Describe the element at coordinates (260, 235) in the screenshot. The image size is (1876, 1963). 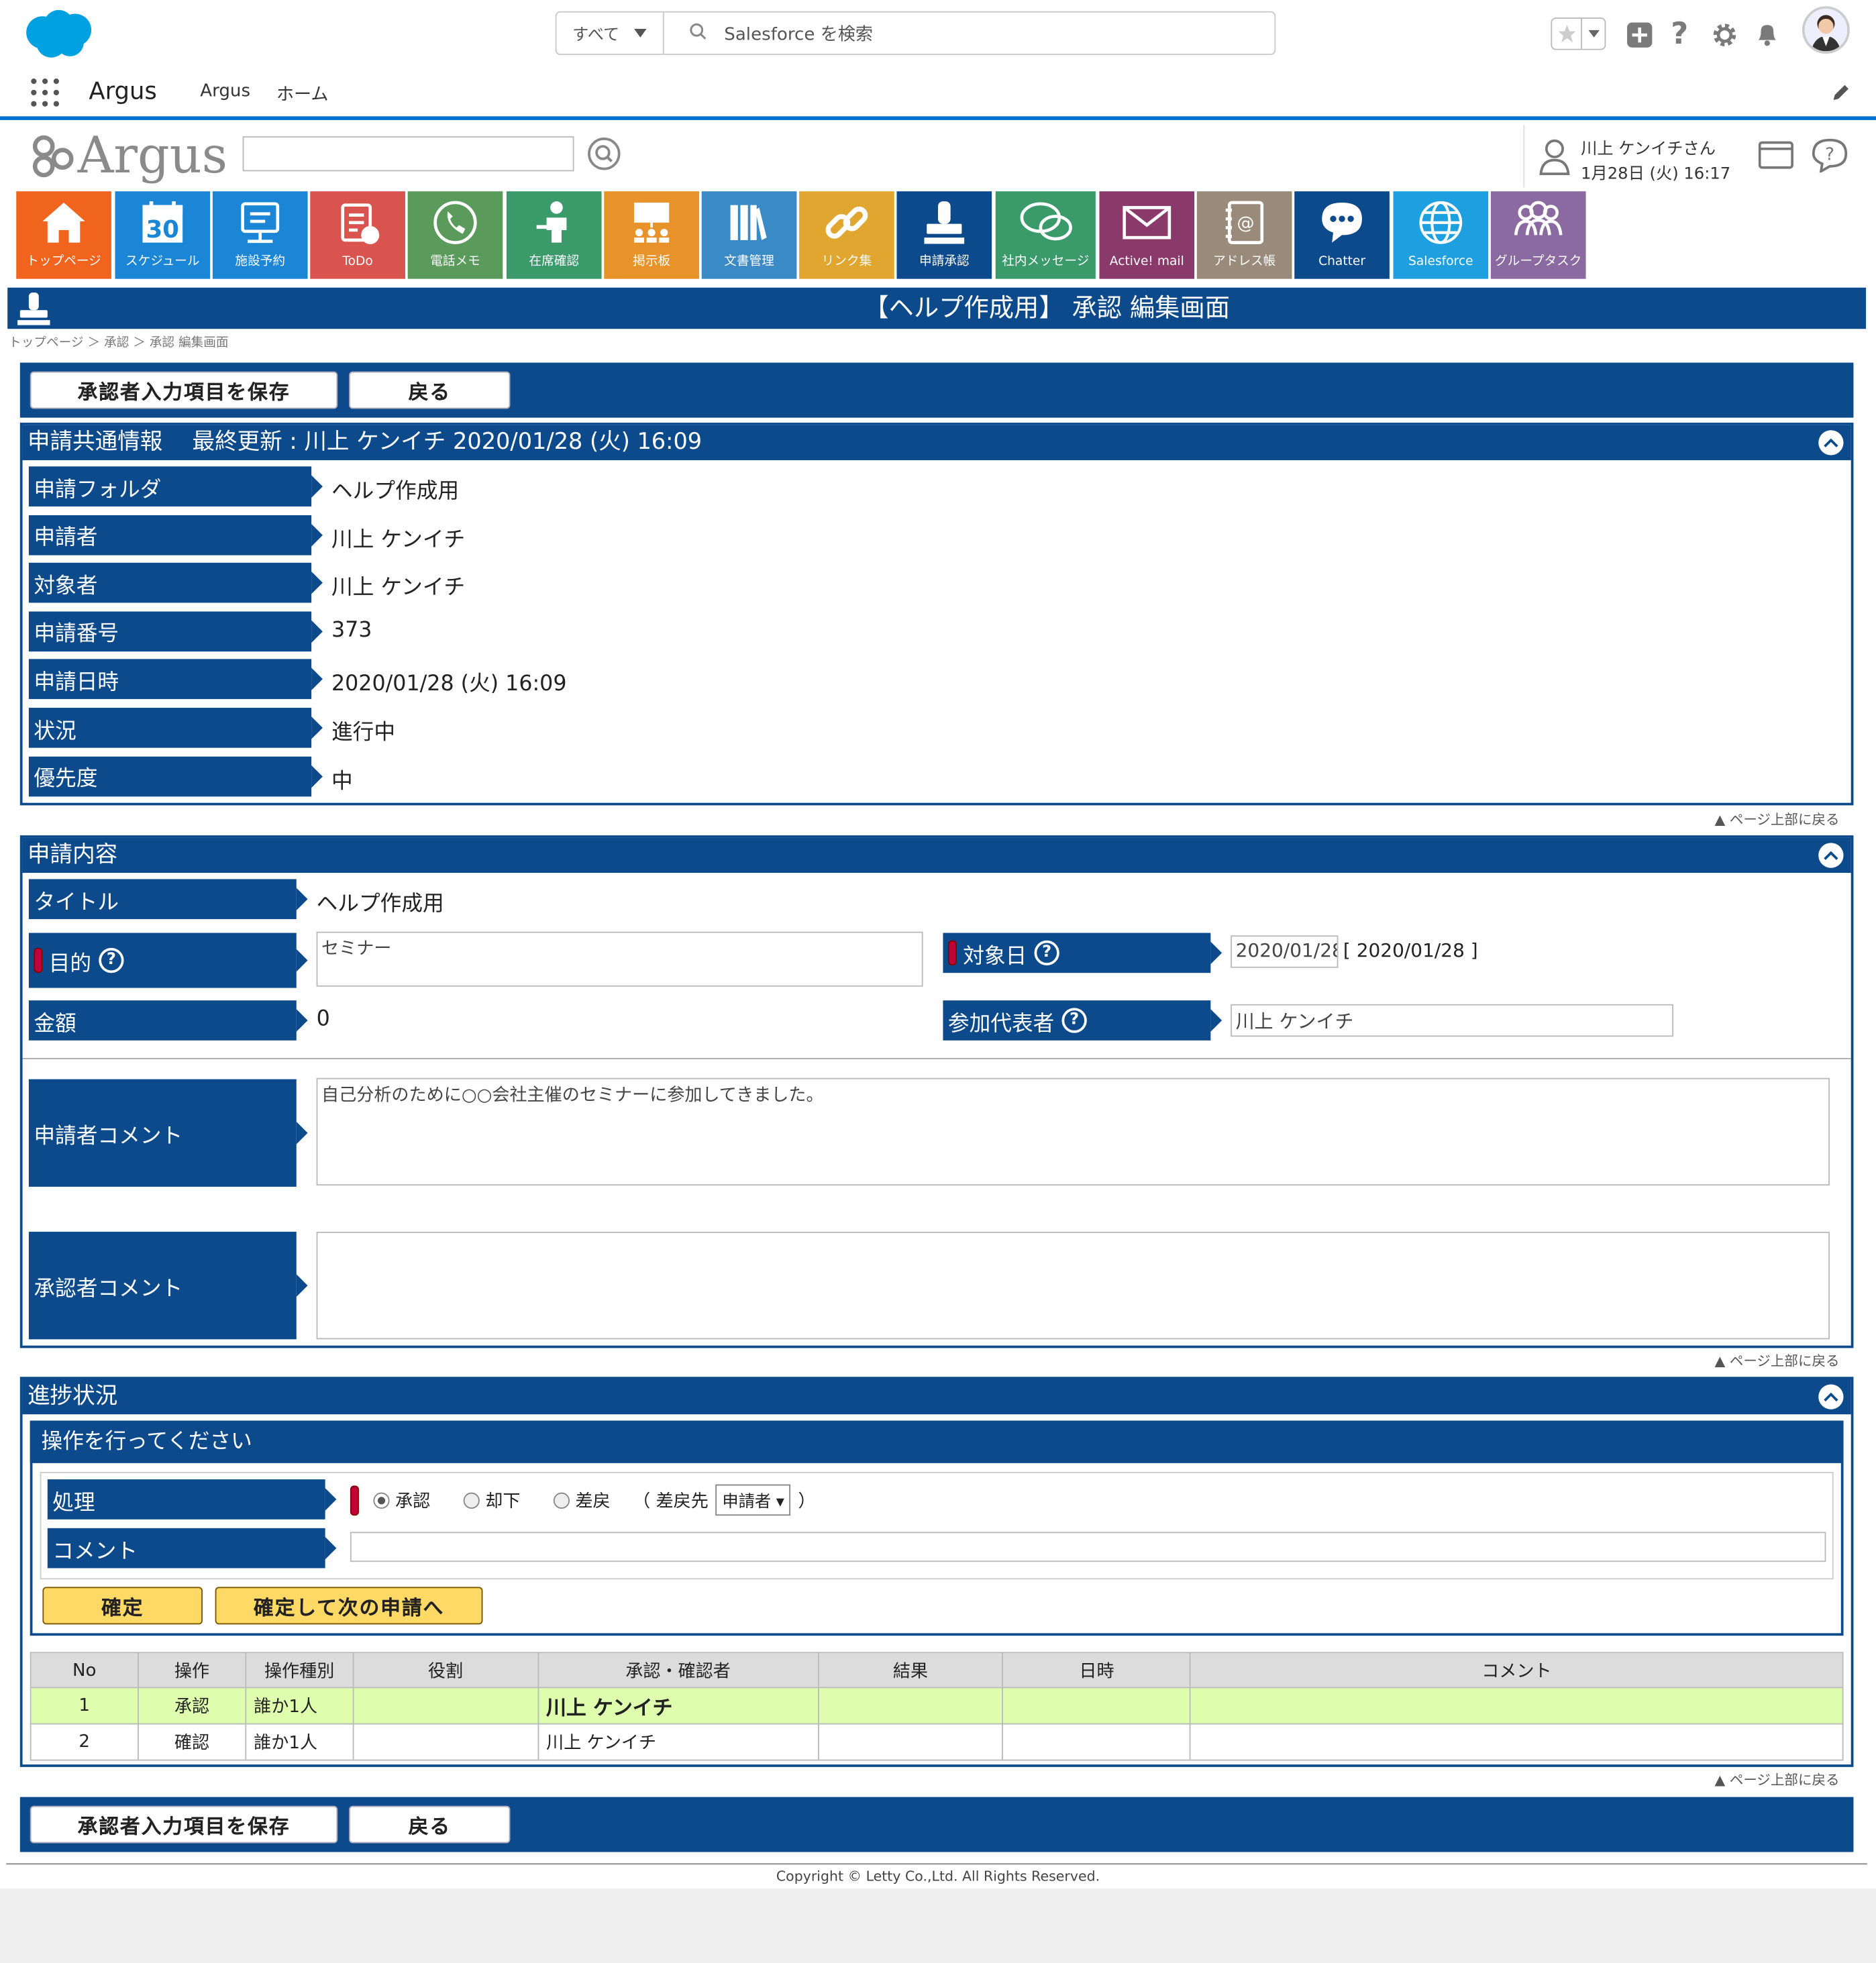
I see `tile-facility: 施設予約` at that location.